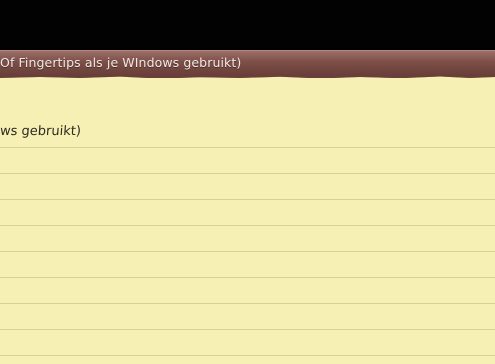 The image size is (495, 364). What do you see at coordinates (247, 100) in the screenshot?
I see `notepad-header-space` at bounding box center [247, 100].